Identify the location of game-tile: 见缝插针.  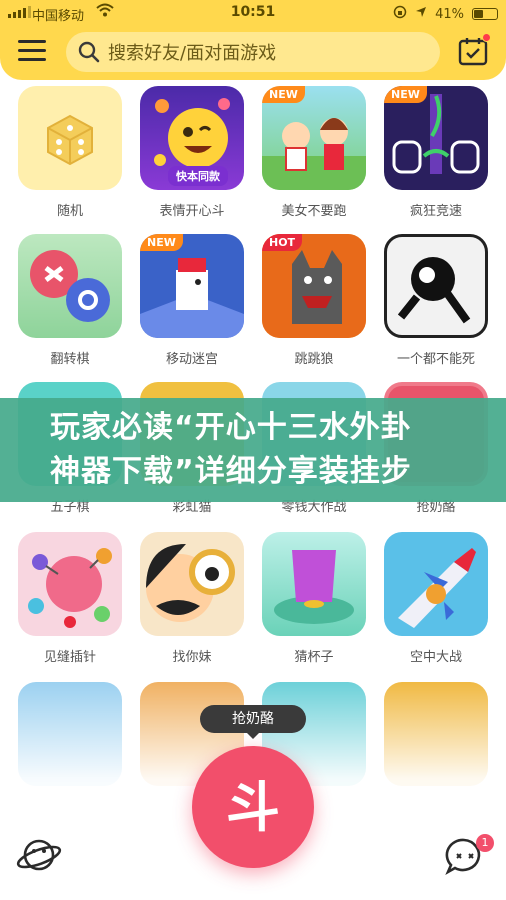
(70, 598).